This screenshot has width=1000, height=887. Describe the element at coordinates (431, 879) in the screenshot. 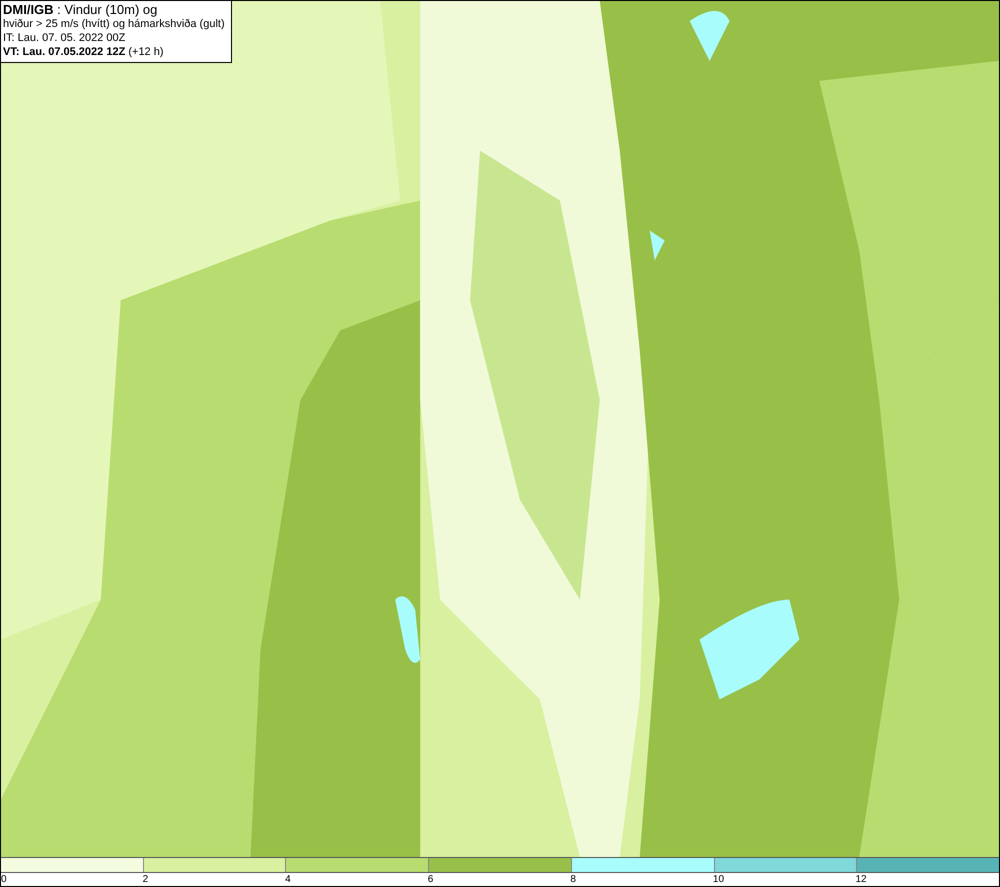

I see `legend-label: 6` at that location.